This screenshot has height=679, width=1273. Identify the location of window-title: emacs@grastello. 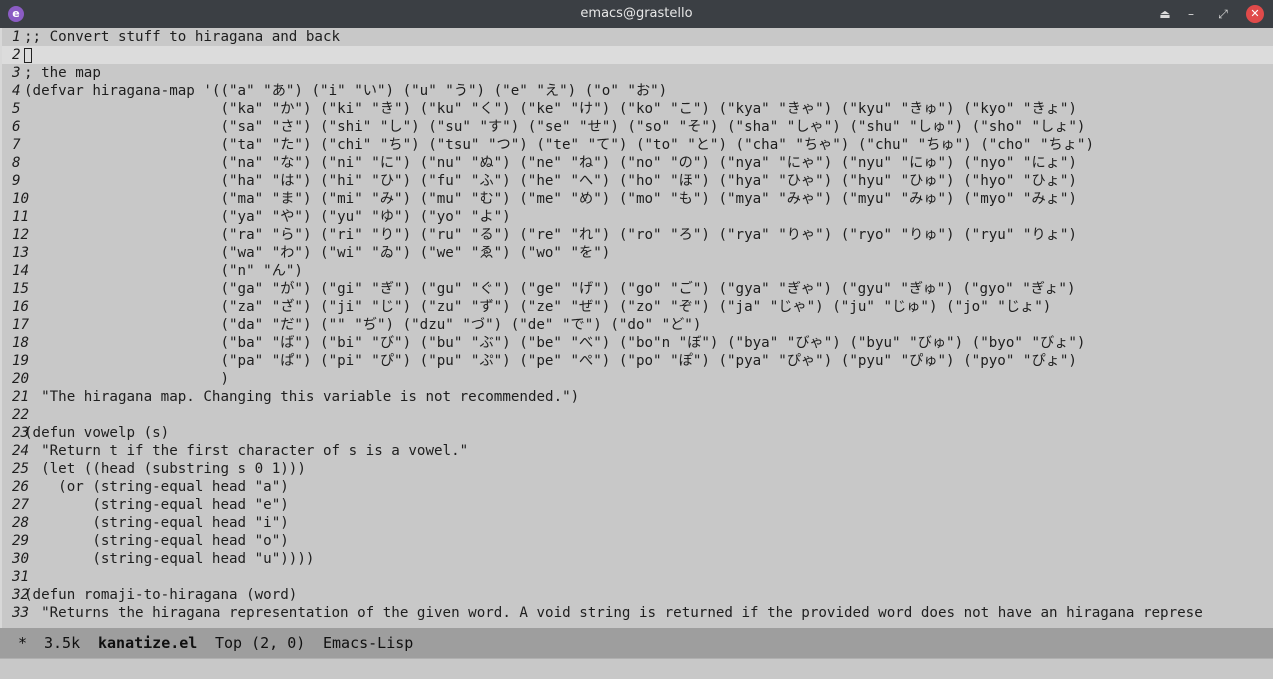
(636, 13).